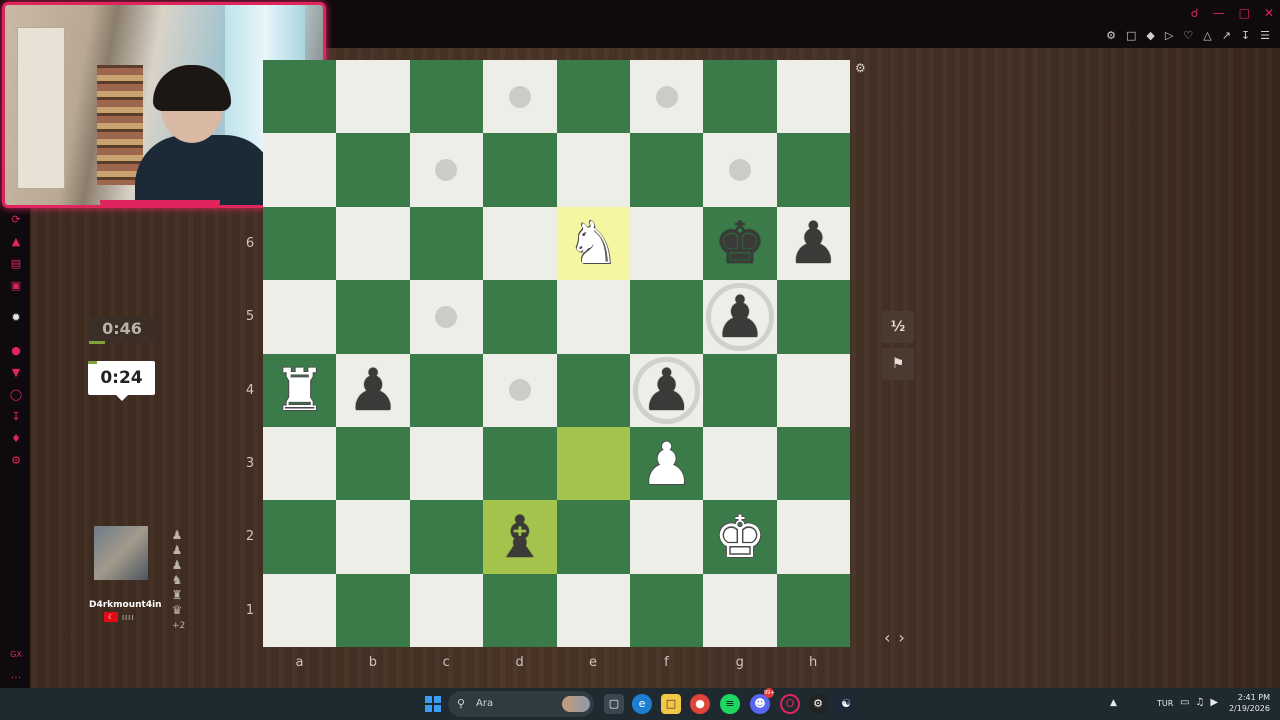 Image resolution: width=1280 pixels, height=720 pixels. What do you see at coordinates (16, 242) in the screenshot?
I see `cart-icon: ▲` at bounding box center [16, 242].